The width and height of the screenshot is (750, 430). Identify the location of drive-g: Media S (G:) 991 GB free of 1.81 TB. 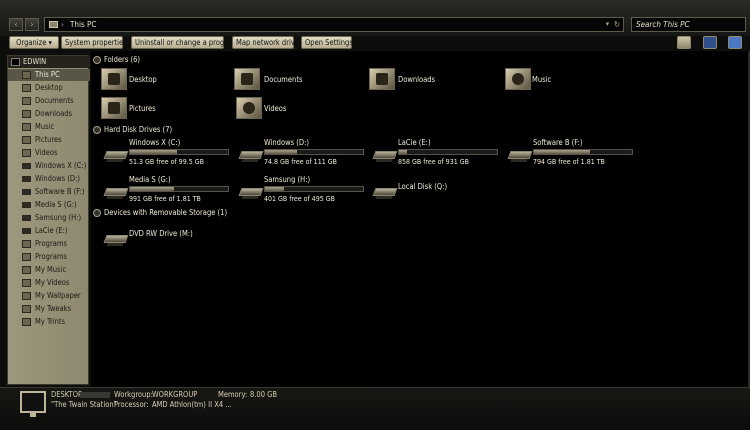
(166, 189).